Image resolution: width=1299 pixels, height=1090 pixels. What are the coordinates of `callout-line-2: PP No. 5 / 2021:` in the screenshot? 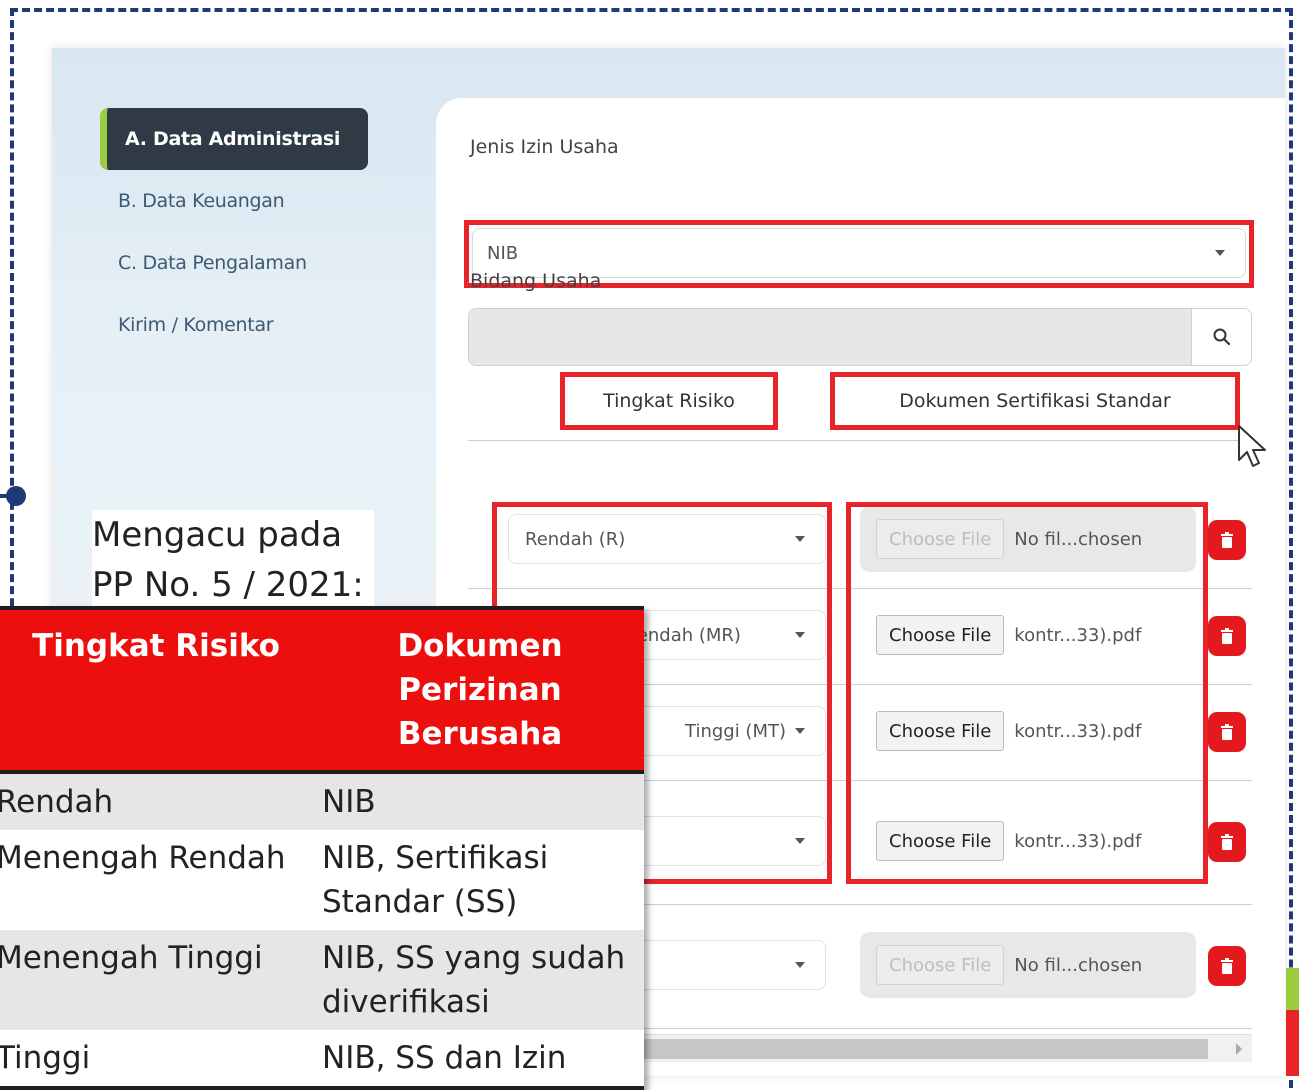 It's located at (228, 585).